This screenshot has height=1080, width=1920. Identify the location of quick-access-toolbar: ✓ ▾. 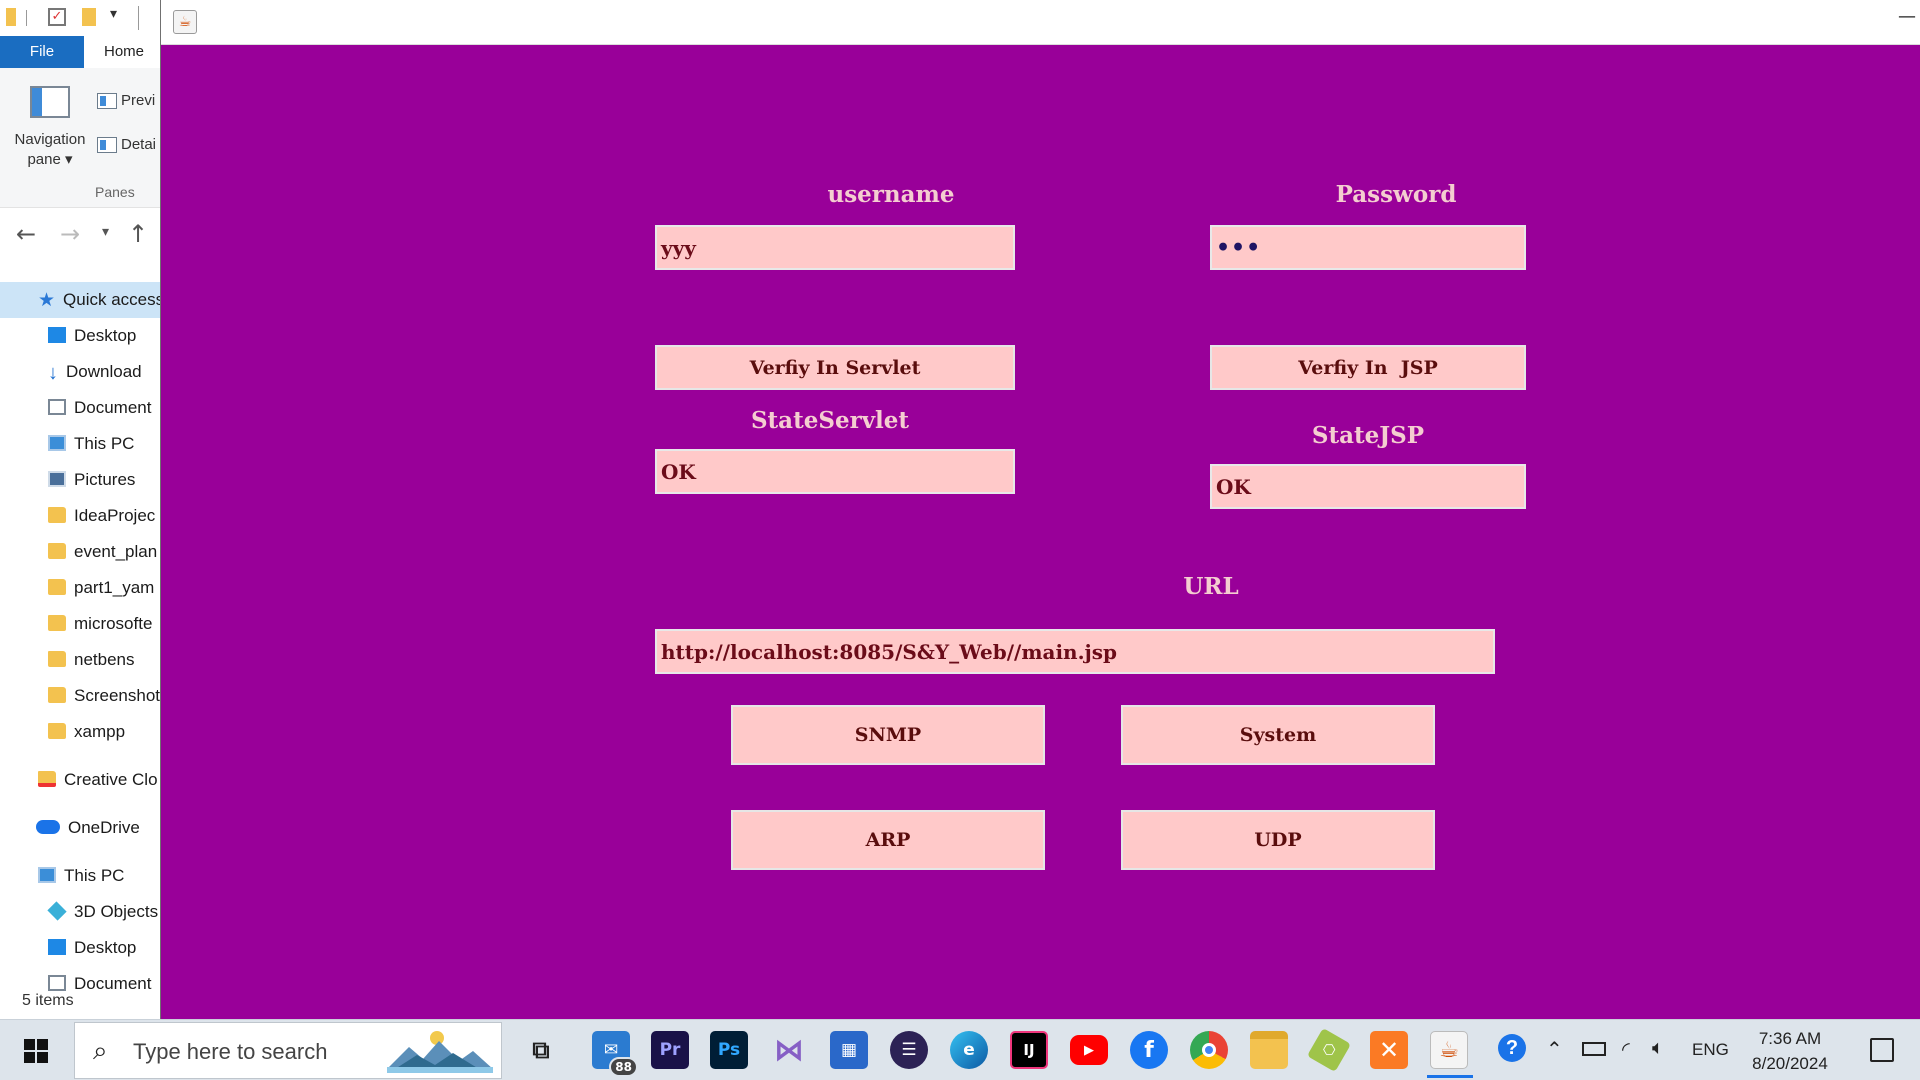
(80, 18).